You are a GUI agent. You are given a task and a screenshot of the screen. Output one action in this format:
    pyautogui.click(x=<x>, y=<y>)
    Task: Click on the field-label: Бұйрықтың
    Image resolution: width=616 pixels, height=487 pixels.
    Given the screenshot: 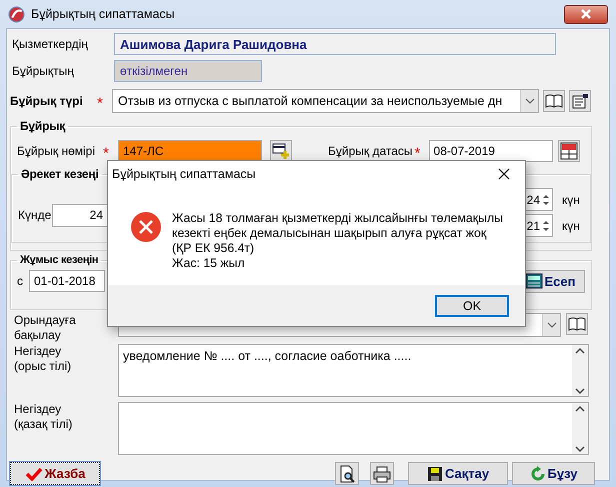 What is the action you would take?
    pyautogui.click(x=43, y=71)
    